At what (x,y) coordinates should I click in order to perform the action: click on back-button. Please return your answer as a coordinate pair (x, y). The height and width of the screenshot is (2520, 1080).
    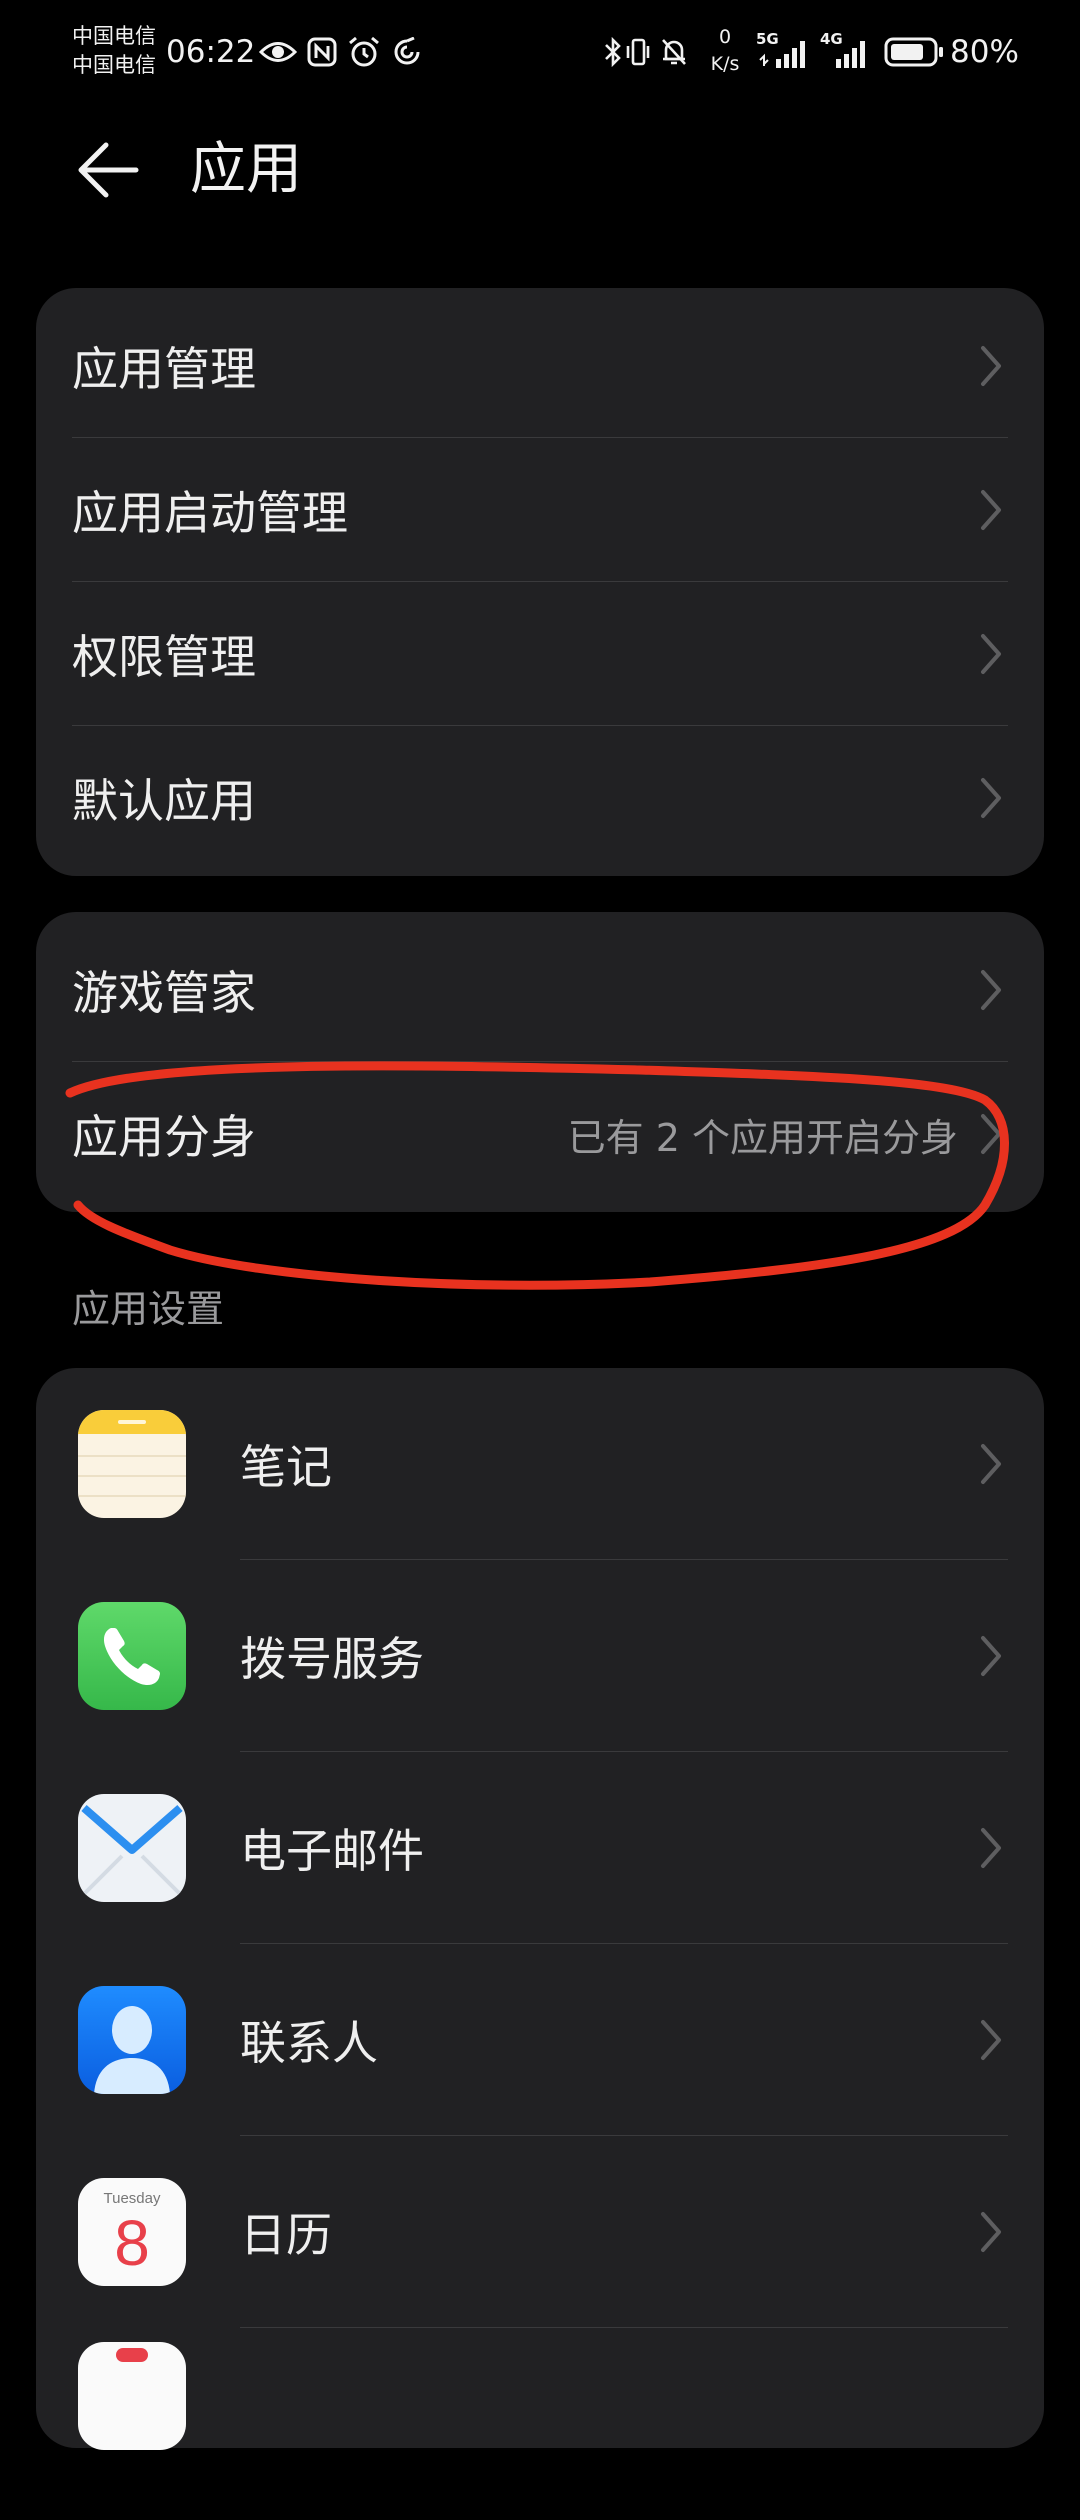
    Looking at the image, I should click on (108, 170).